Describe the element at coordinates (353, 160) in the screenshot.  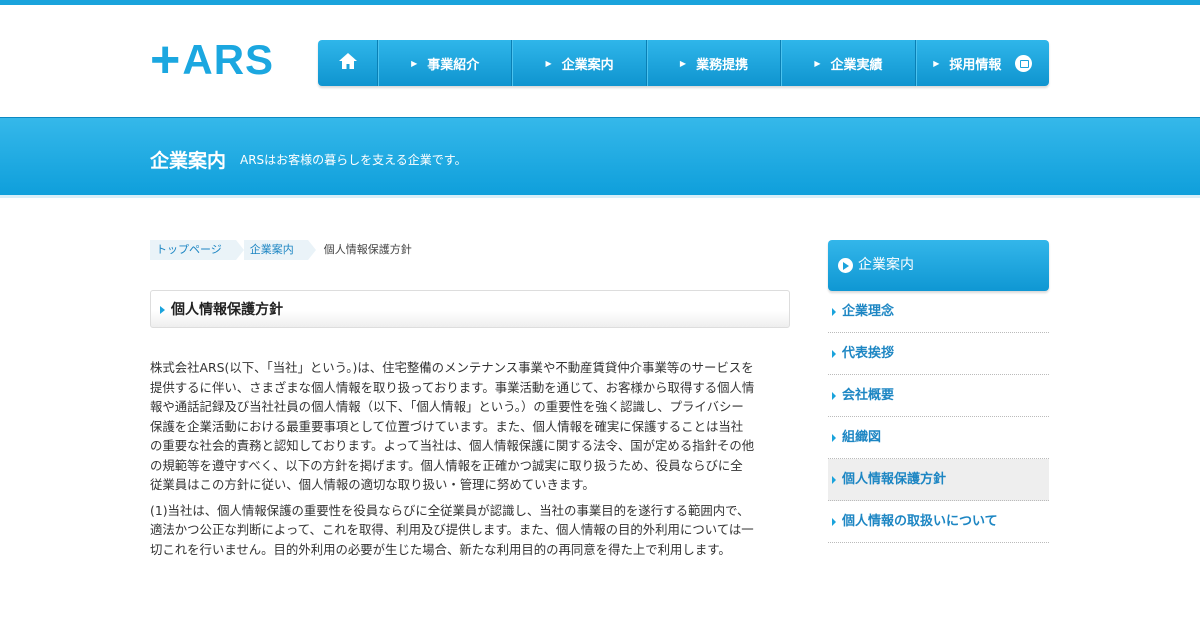
I see `page-subtitle: ARSはお客様の暮らしを支える企業です。` at that location.